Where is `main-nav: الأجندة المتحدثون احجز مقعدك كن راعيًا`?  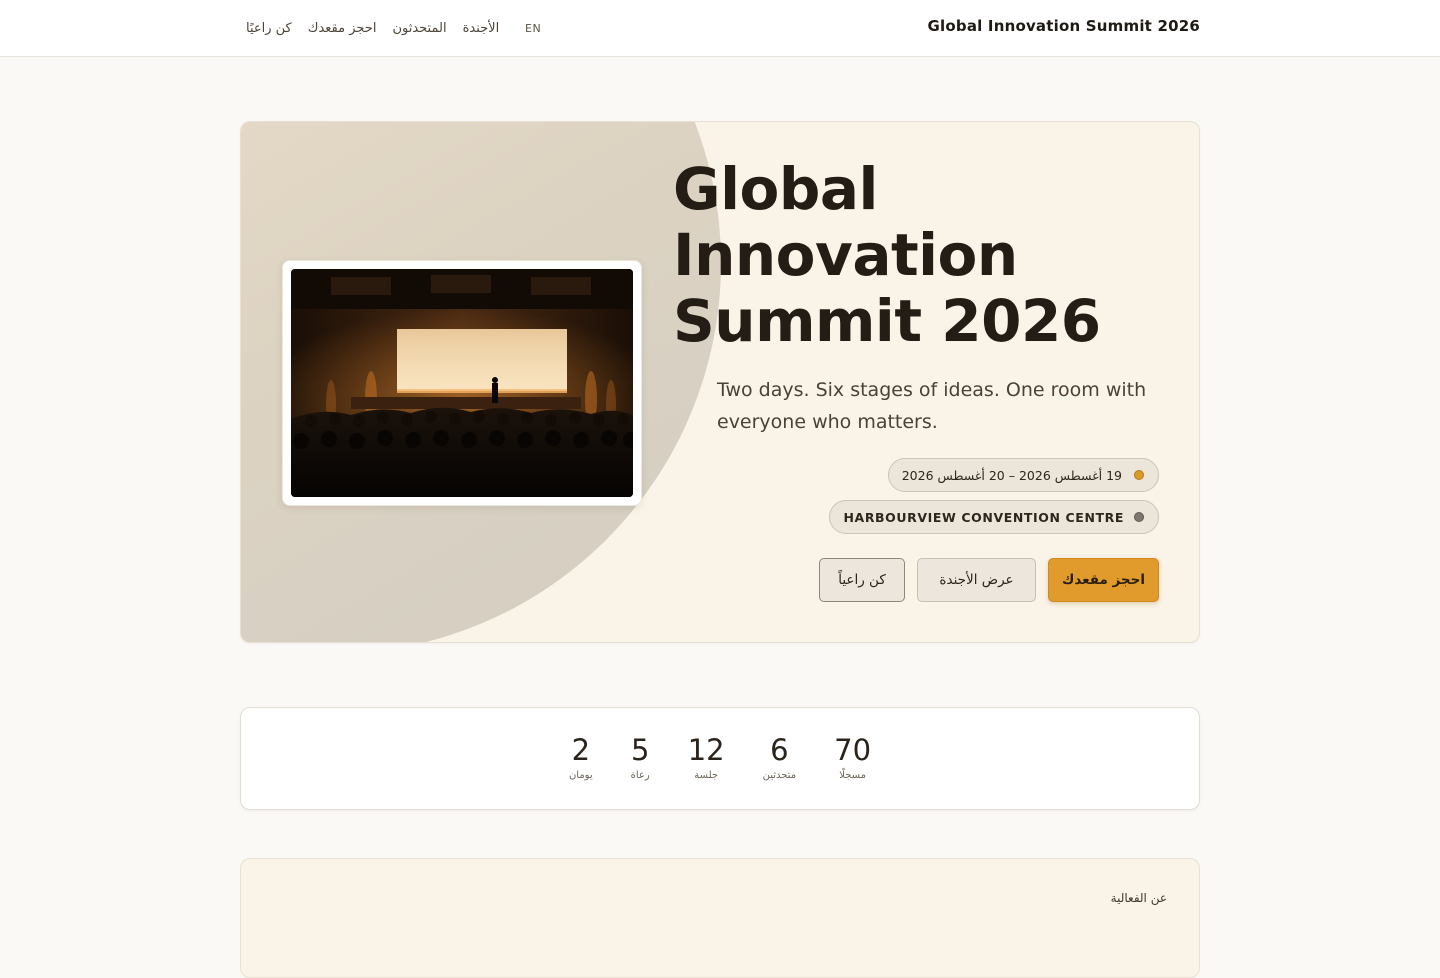
main-nav: الأجندة المتحدثون احجز مقعدك كن راعيًا is located at coordinates (372, 28).